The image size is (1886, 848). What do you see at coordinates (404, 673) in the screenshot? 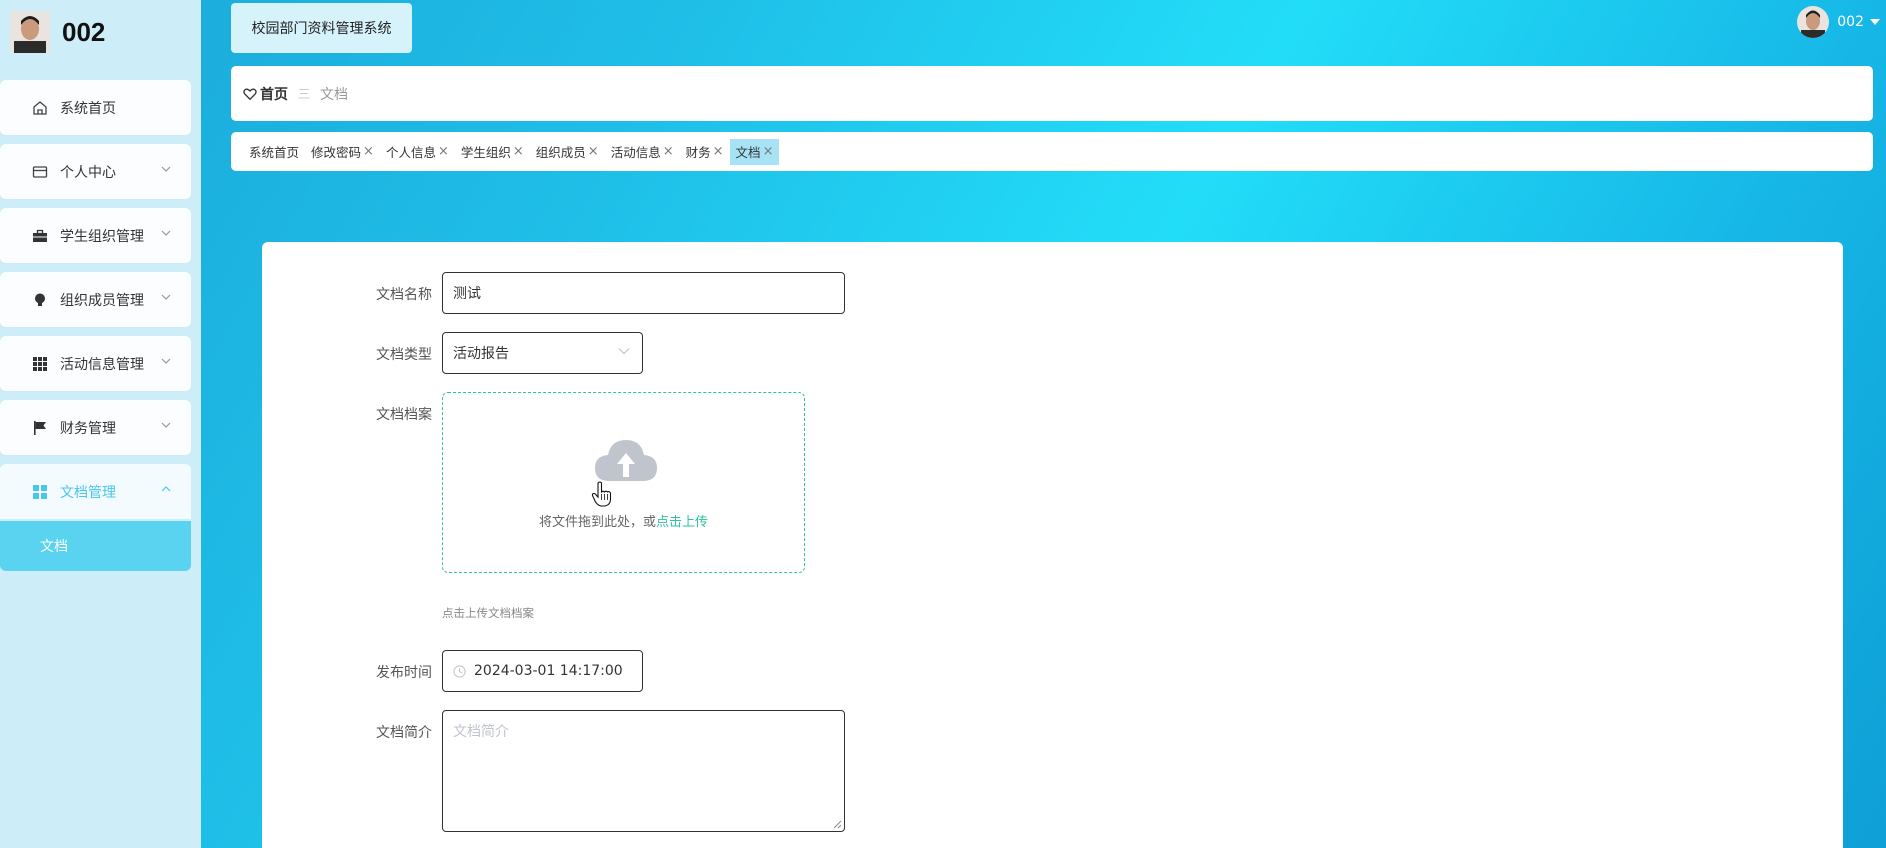
I see `publish-time-label: 发布时间` at bounding box center [404, 673].